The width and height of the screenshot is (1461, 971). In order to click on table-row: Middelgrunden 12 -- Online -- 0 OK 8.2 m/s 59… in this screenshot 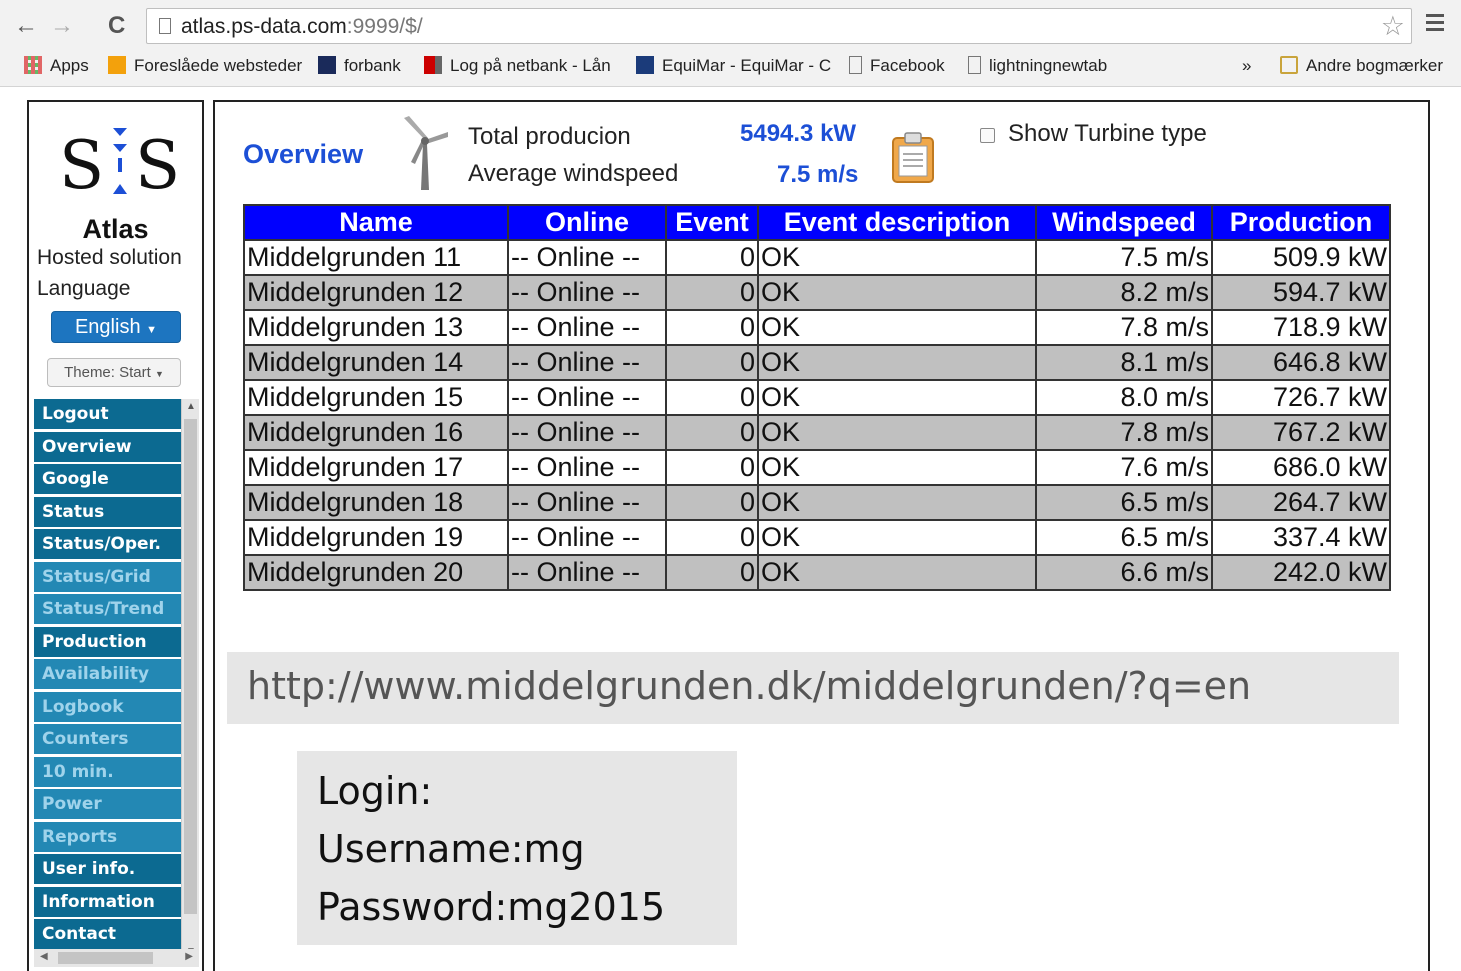, I will do `click(817, 292)`.